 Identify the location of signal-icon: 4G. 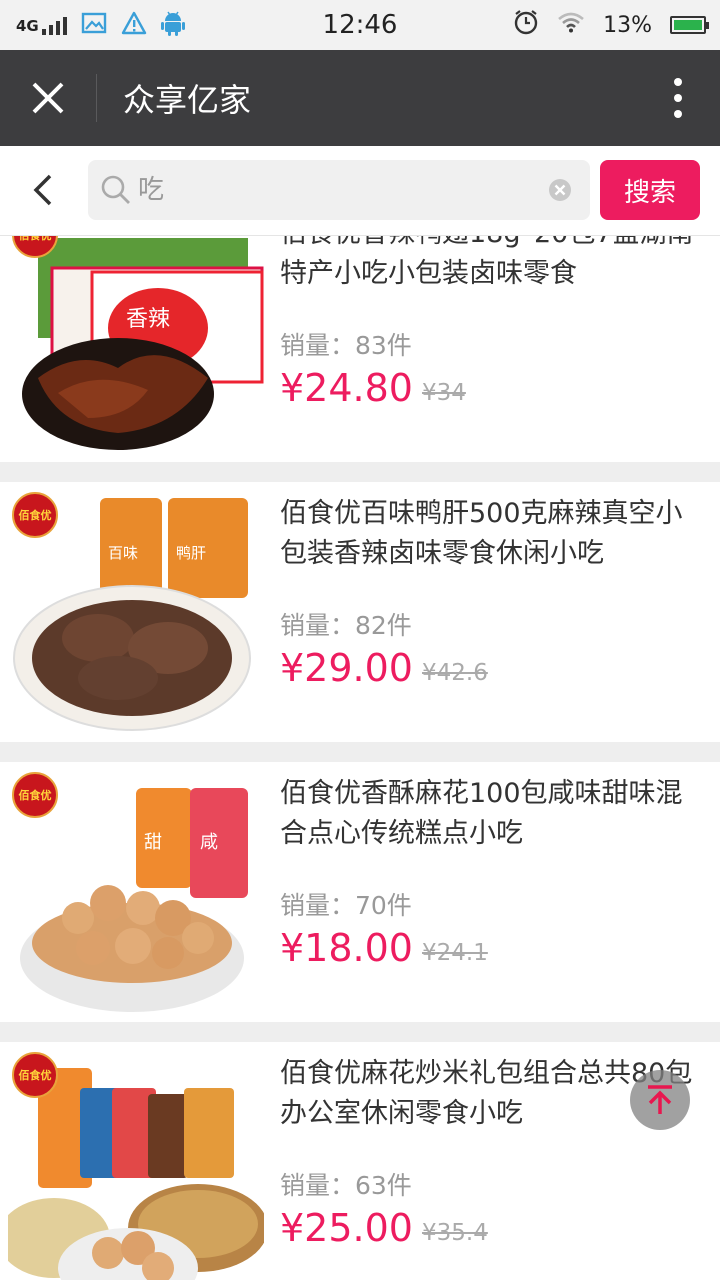
(41, 25).